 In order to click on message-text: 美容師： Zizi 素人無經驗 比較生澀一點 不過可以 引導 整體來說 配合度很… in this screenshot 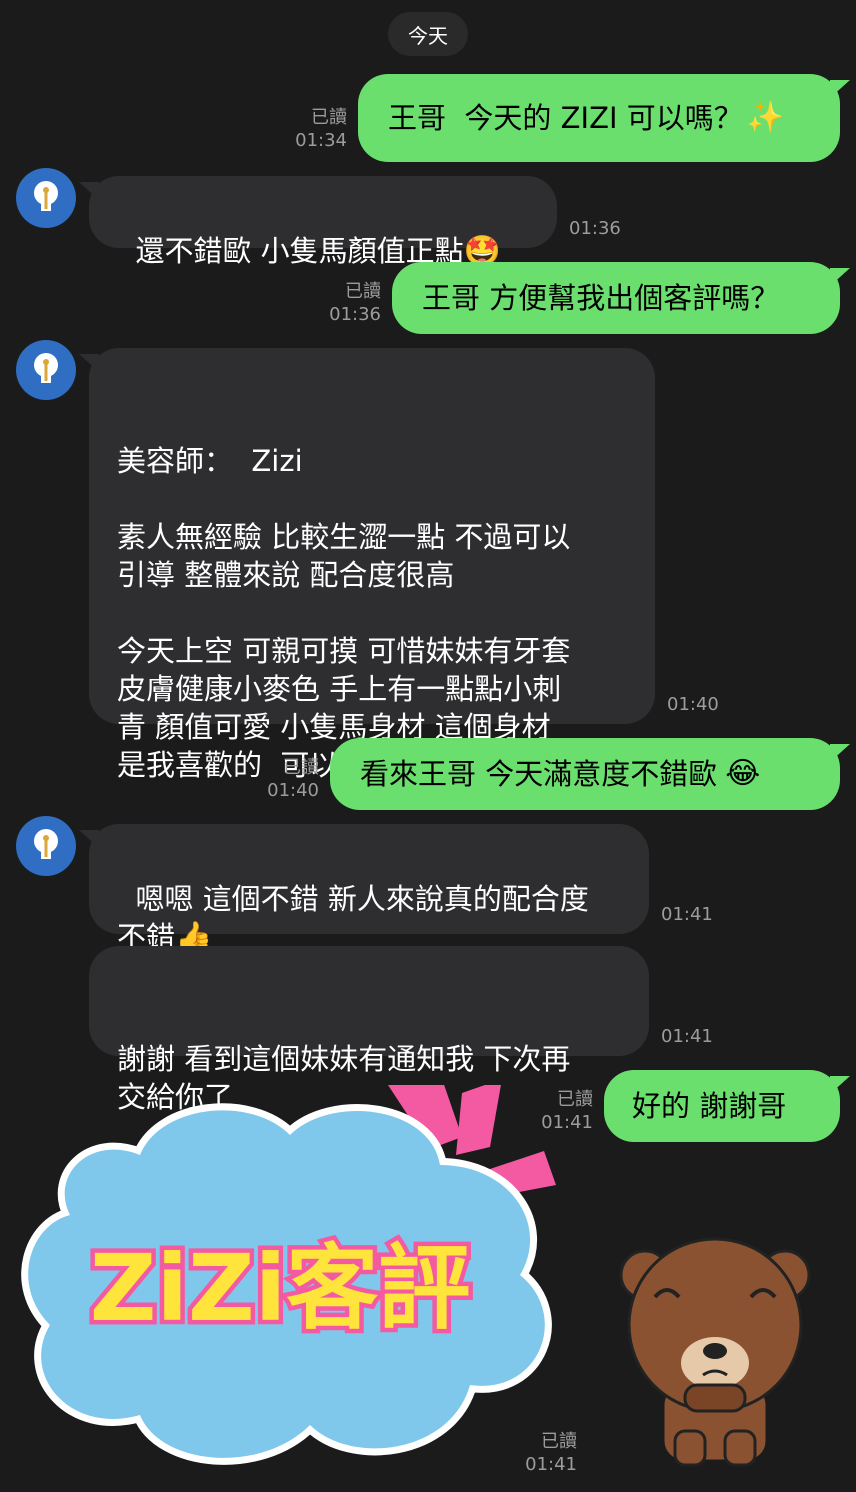, I will do `click(344, 613)`.